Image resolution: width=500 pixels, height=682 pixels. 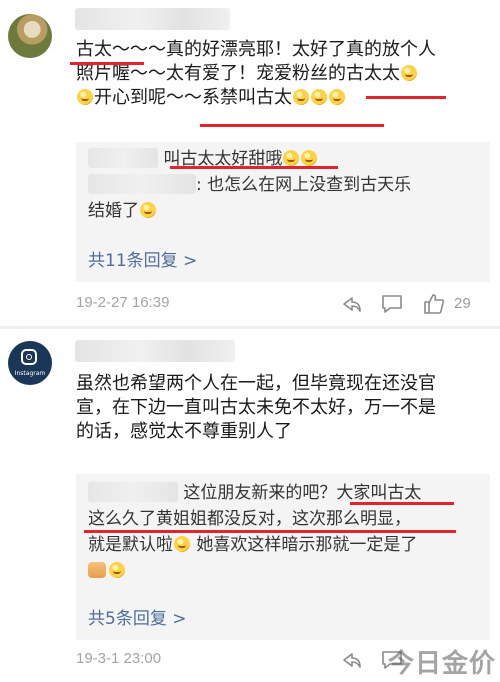 I want to click on comment-line: 照片喔～～太有爱了！宠爱粉丝的古太太, so click(x=282, y=74).